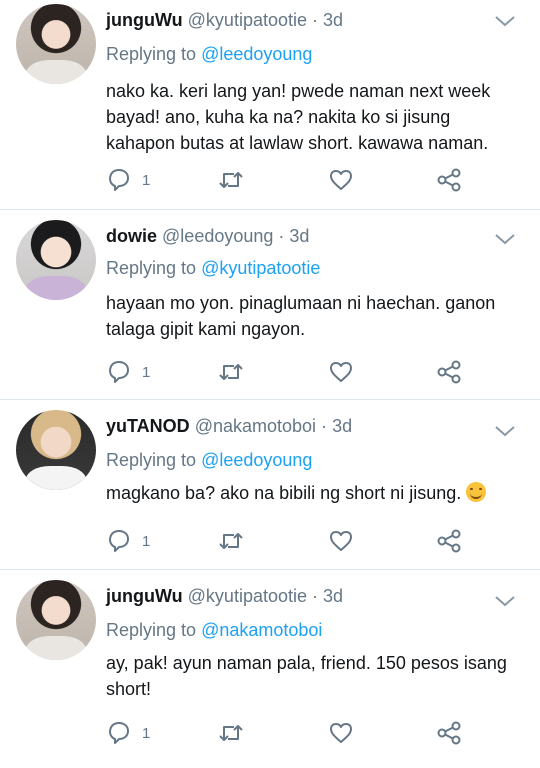 The height and width of the screenshot is (768, 540). I want to click on display-name: yuTANOD, so click(148, 426).